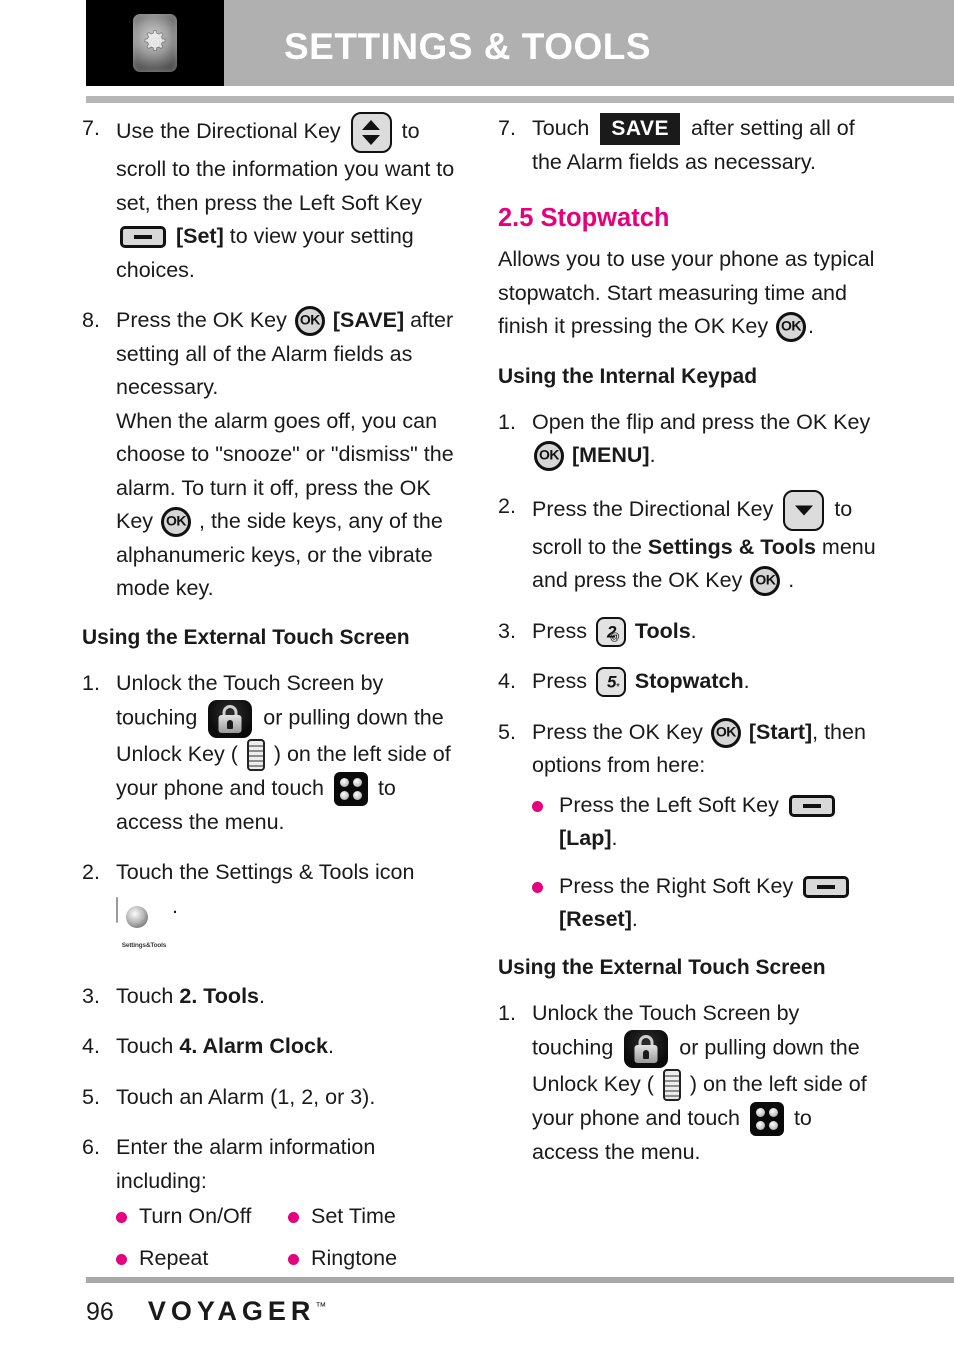 Image resolution: width=954 pixels, height=1372 pixels. I want to click on page-number: 96, so click(100, 1312).